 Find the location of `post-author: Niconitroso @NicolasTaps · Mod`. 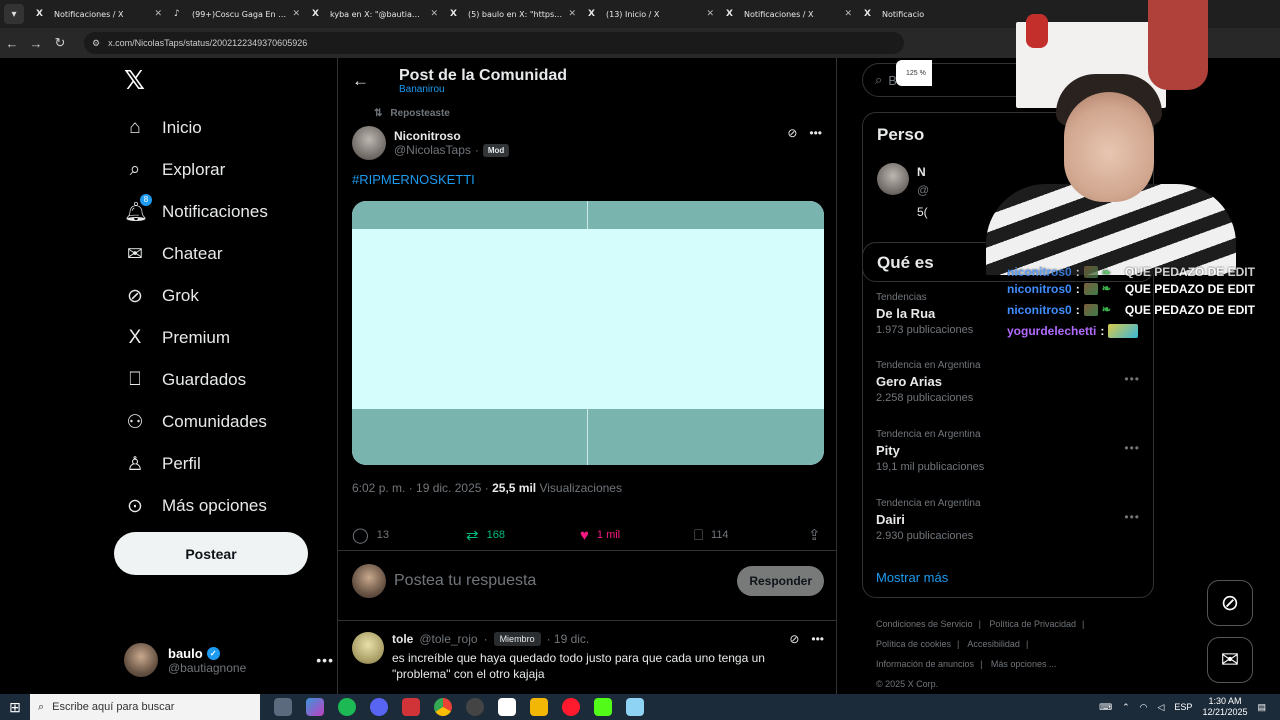

post-author: Niconitroso @NicolasTaps · Mod is located at coordinates (431, 143).